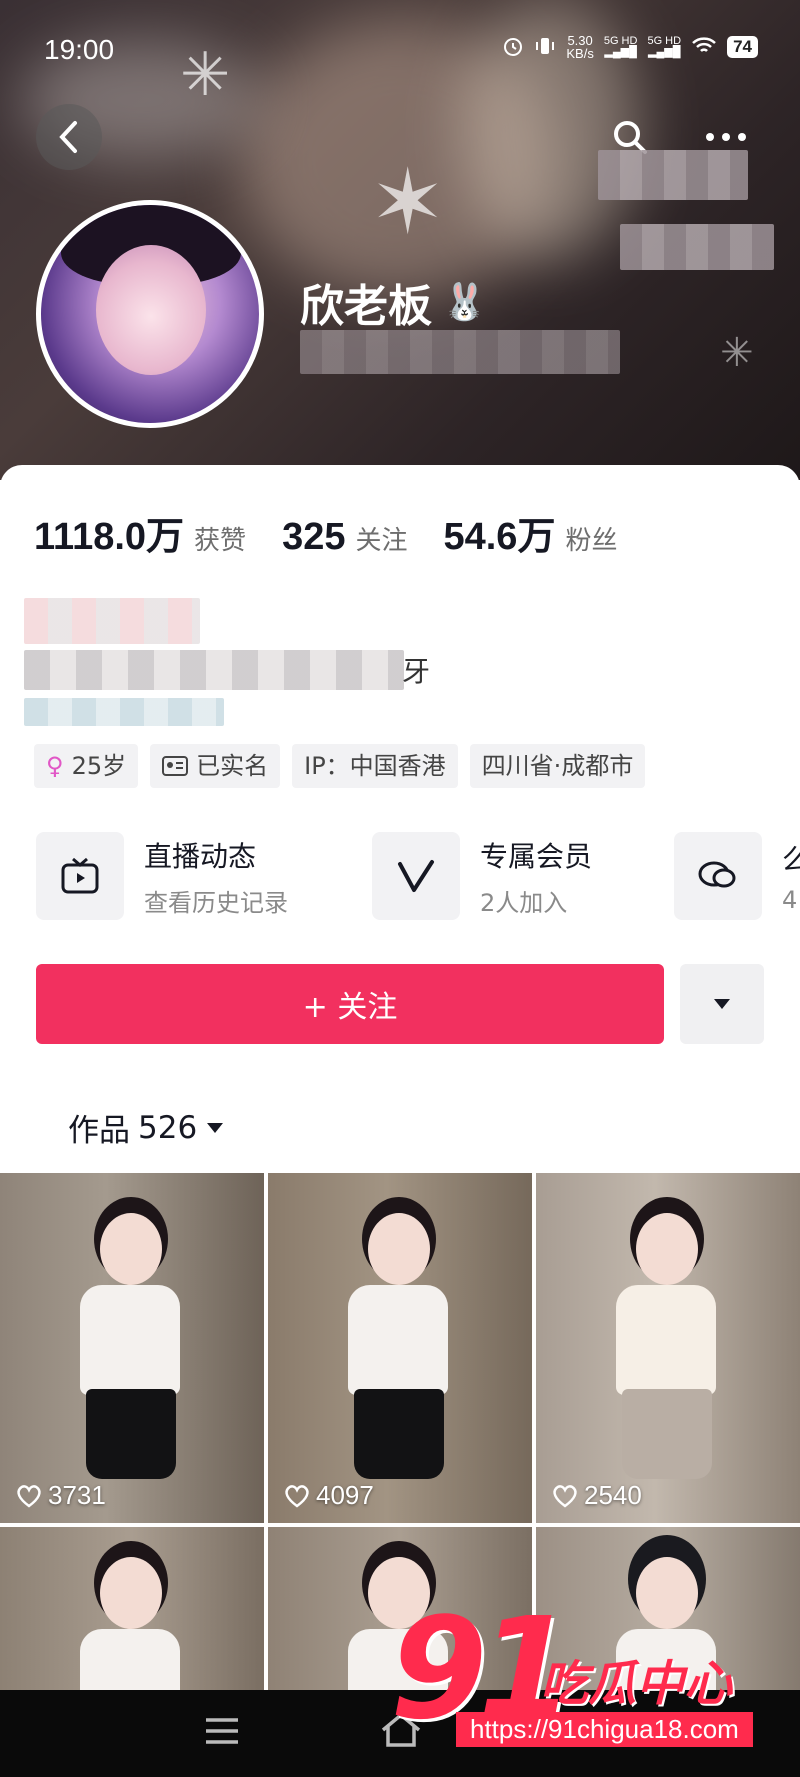 The height and width of the screenshot is (1777, 800). Describe the element at coordinates (175, 766) in the screenshot. I see `id-card-icon` at that location.